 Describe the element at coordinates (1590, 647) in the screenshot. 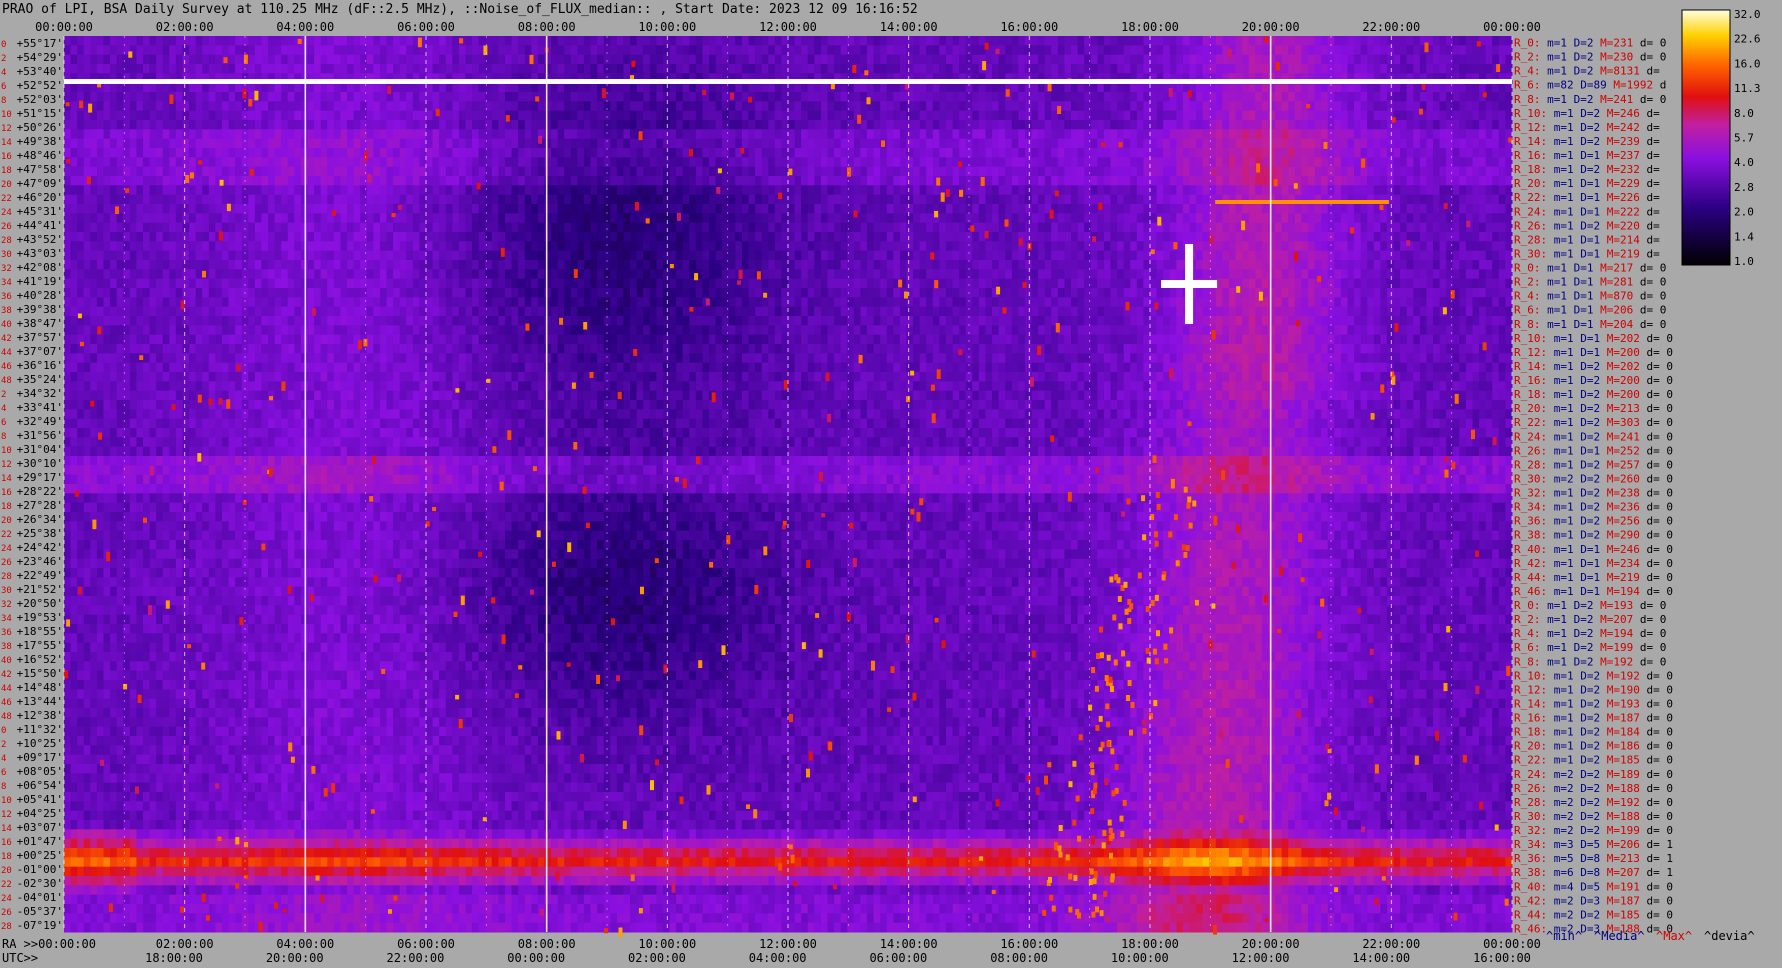

I see `row-stat: R_6: m=1 D=2 M=199 d= 0` at that location.